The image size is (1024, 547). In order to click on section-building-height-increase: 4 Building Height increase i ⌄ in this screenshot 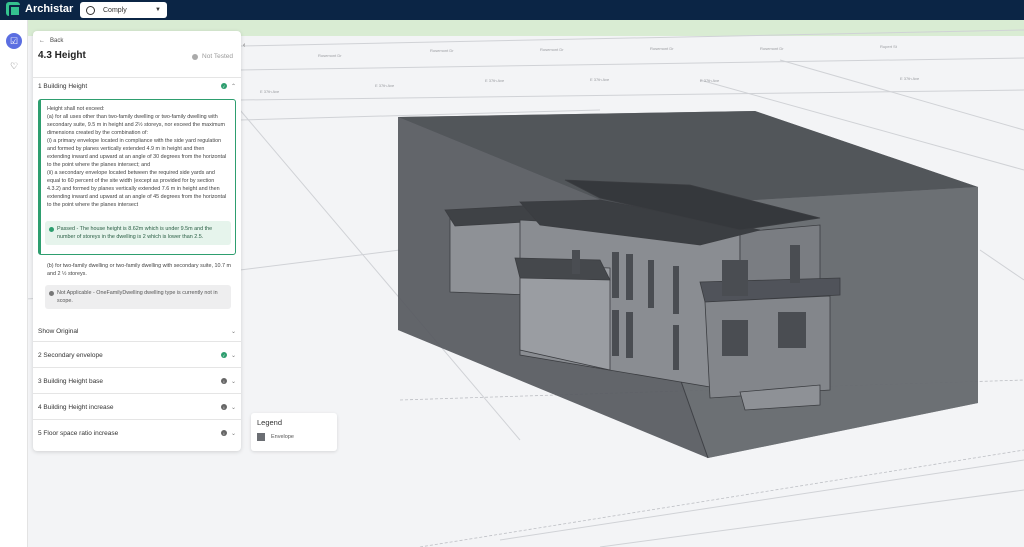, I will do `click(137, 407)`.